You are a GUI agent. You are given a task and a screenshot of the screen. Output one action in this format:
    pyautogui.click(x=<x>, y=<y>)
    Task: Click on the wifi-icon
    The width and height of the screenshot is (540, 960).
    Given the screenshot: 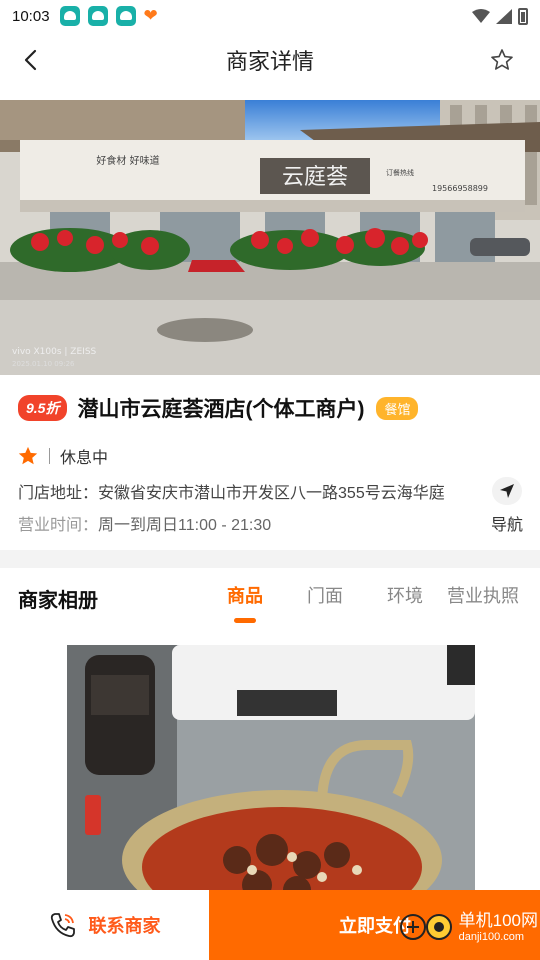 What is the action you would take?
    pyautogui.click(x=481, y=16)
    